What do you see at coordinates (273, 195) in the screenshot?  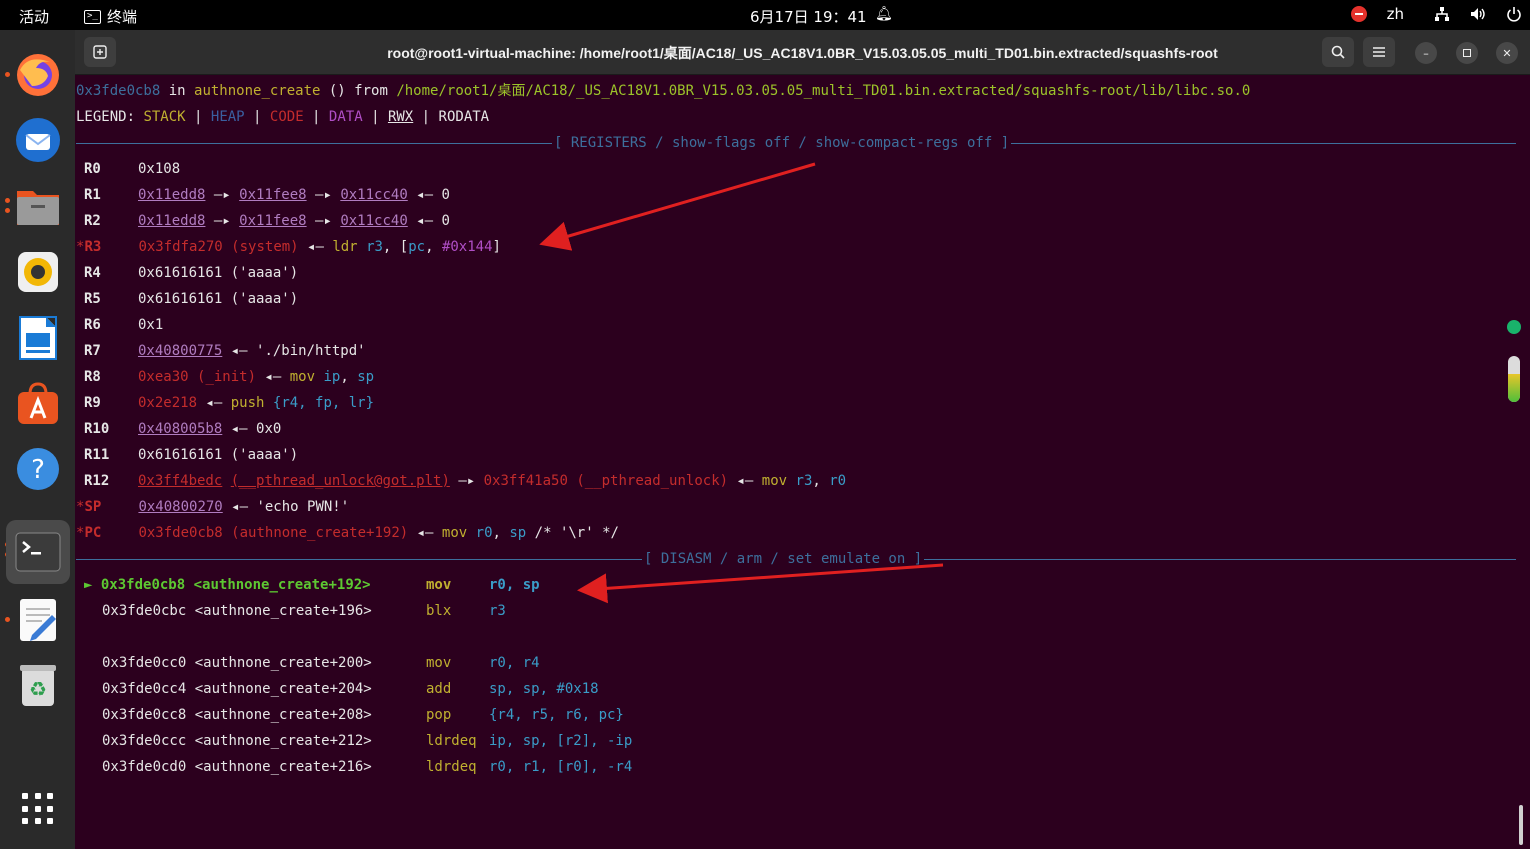 I see `pointer-target: 0x11fee8` at bounding box center [273, 195].